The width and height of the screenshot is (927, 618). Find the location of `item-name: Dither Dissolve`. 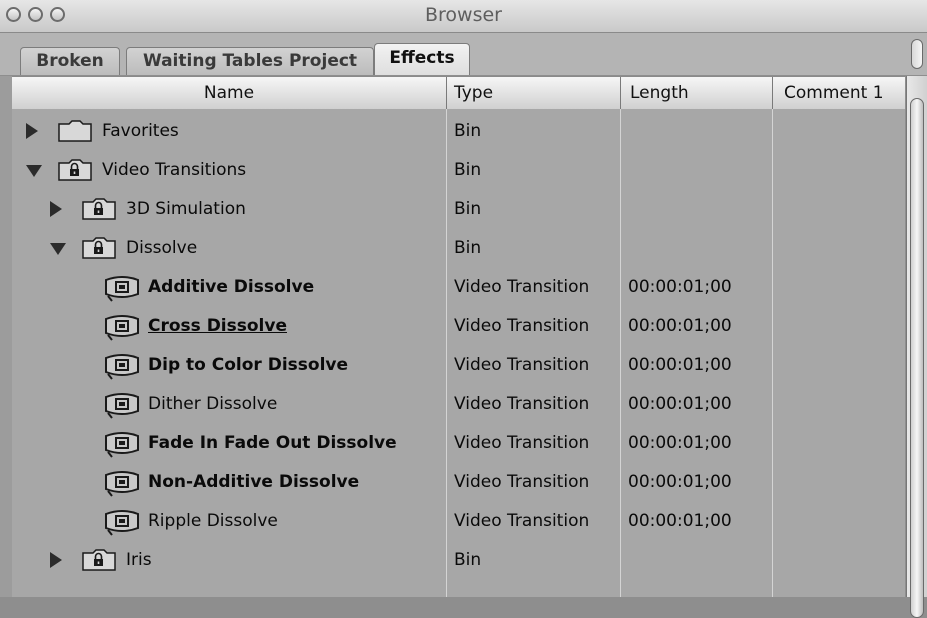

item-name: Dither Dissolve is located at coordinates (213, 404).